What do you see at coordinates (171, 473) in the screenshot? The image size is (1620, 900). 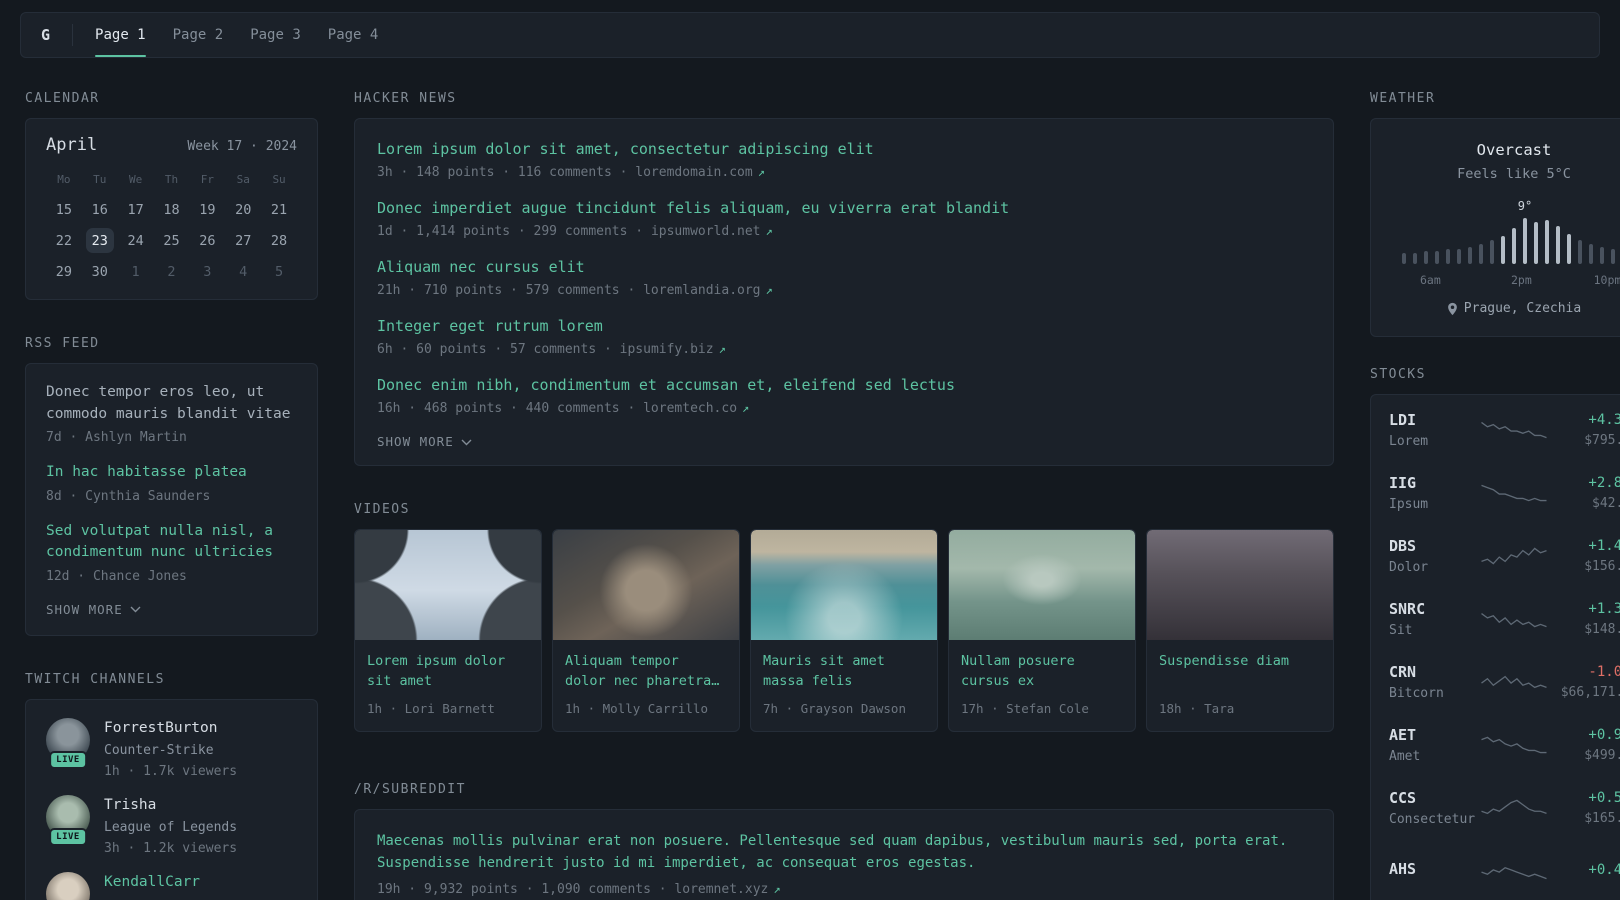 I see `rss-item-title-link: In hac habitasse platea` at bounding box center [171, 473].